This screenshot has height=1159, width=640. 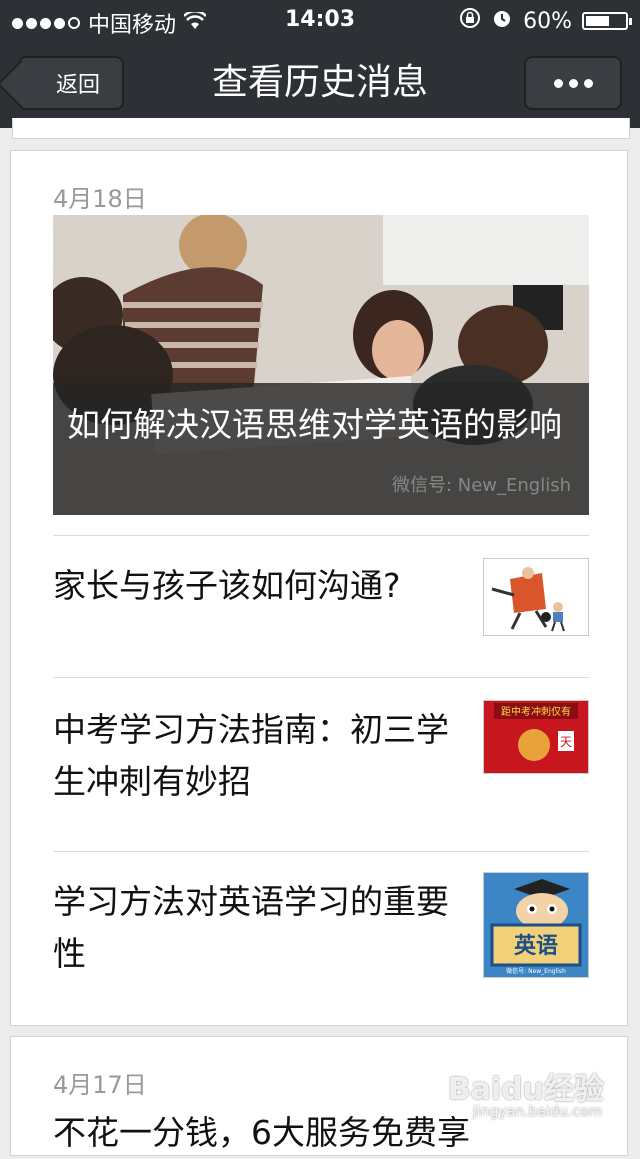 I want to click on group-date: 4月18日, so click(x=100, y=199).